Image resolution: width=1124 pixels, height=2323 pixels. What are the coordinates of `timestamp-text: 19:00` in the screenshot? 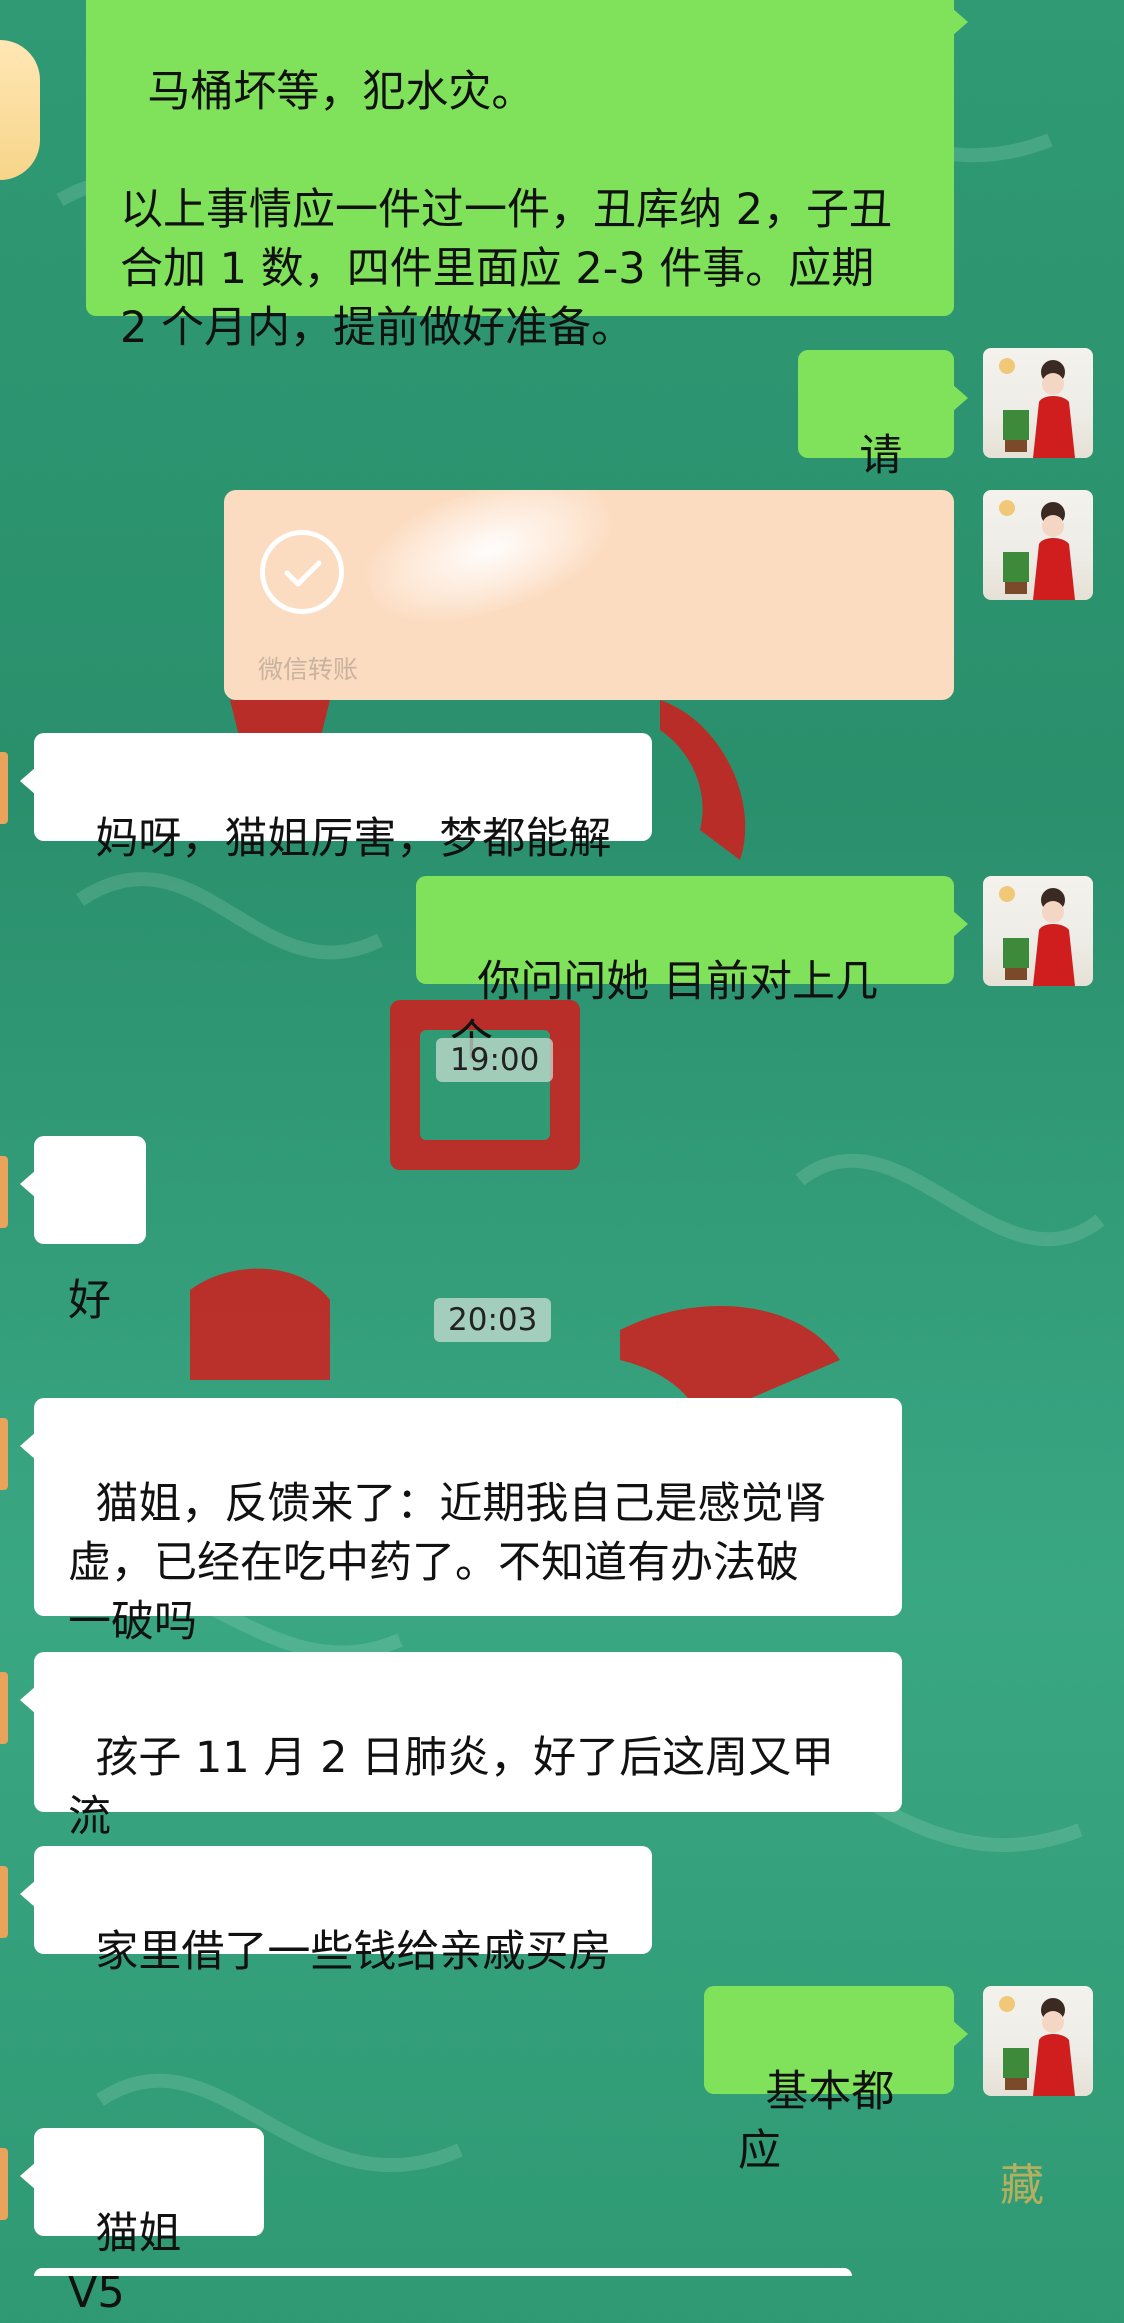 It's located at (495, 1060).